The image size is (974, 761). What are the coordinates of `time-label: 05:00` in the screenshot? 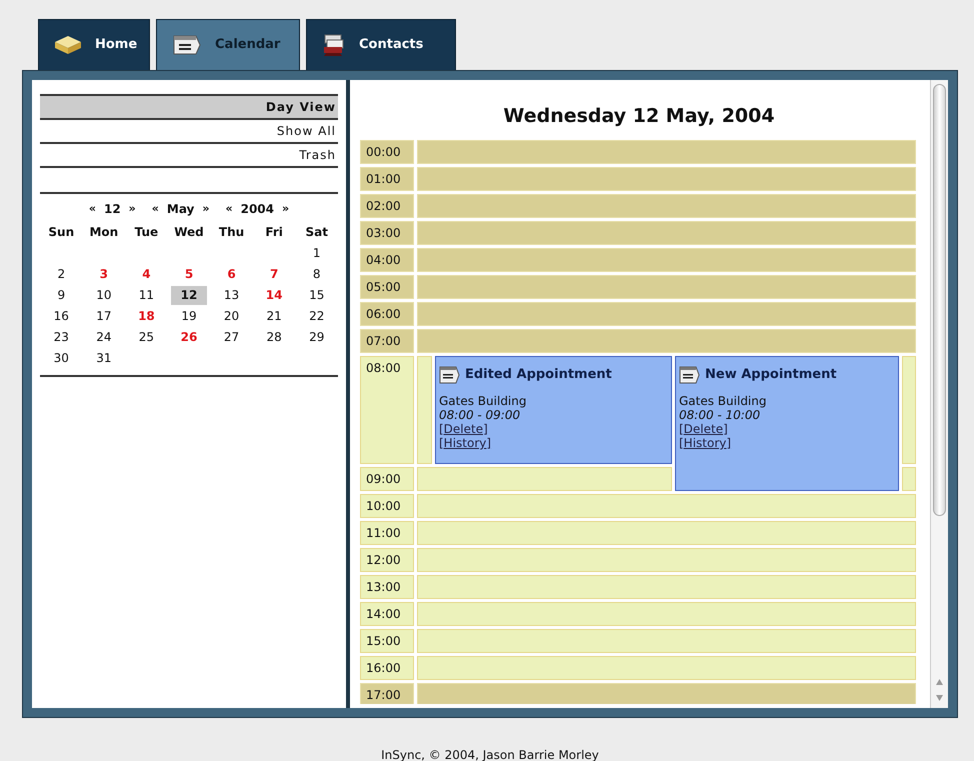 It's located at (387, 287).